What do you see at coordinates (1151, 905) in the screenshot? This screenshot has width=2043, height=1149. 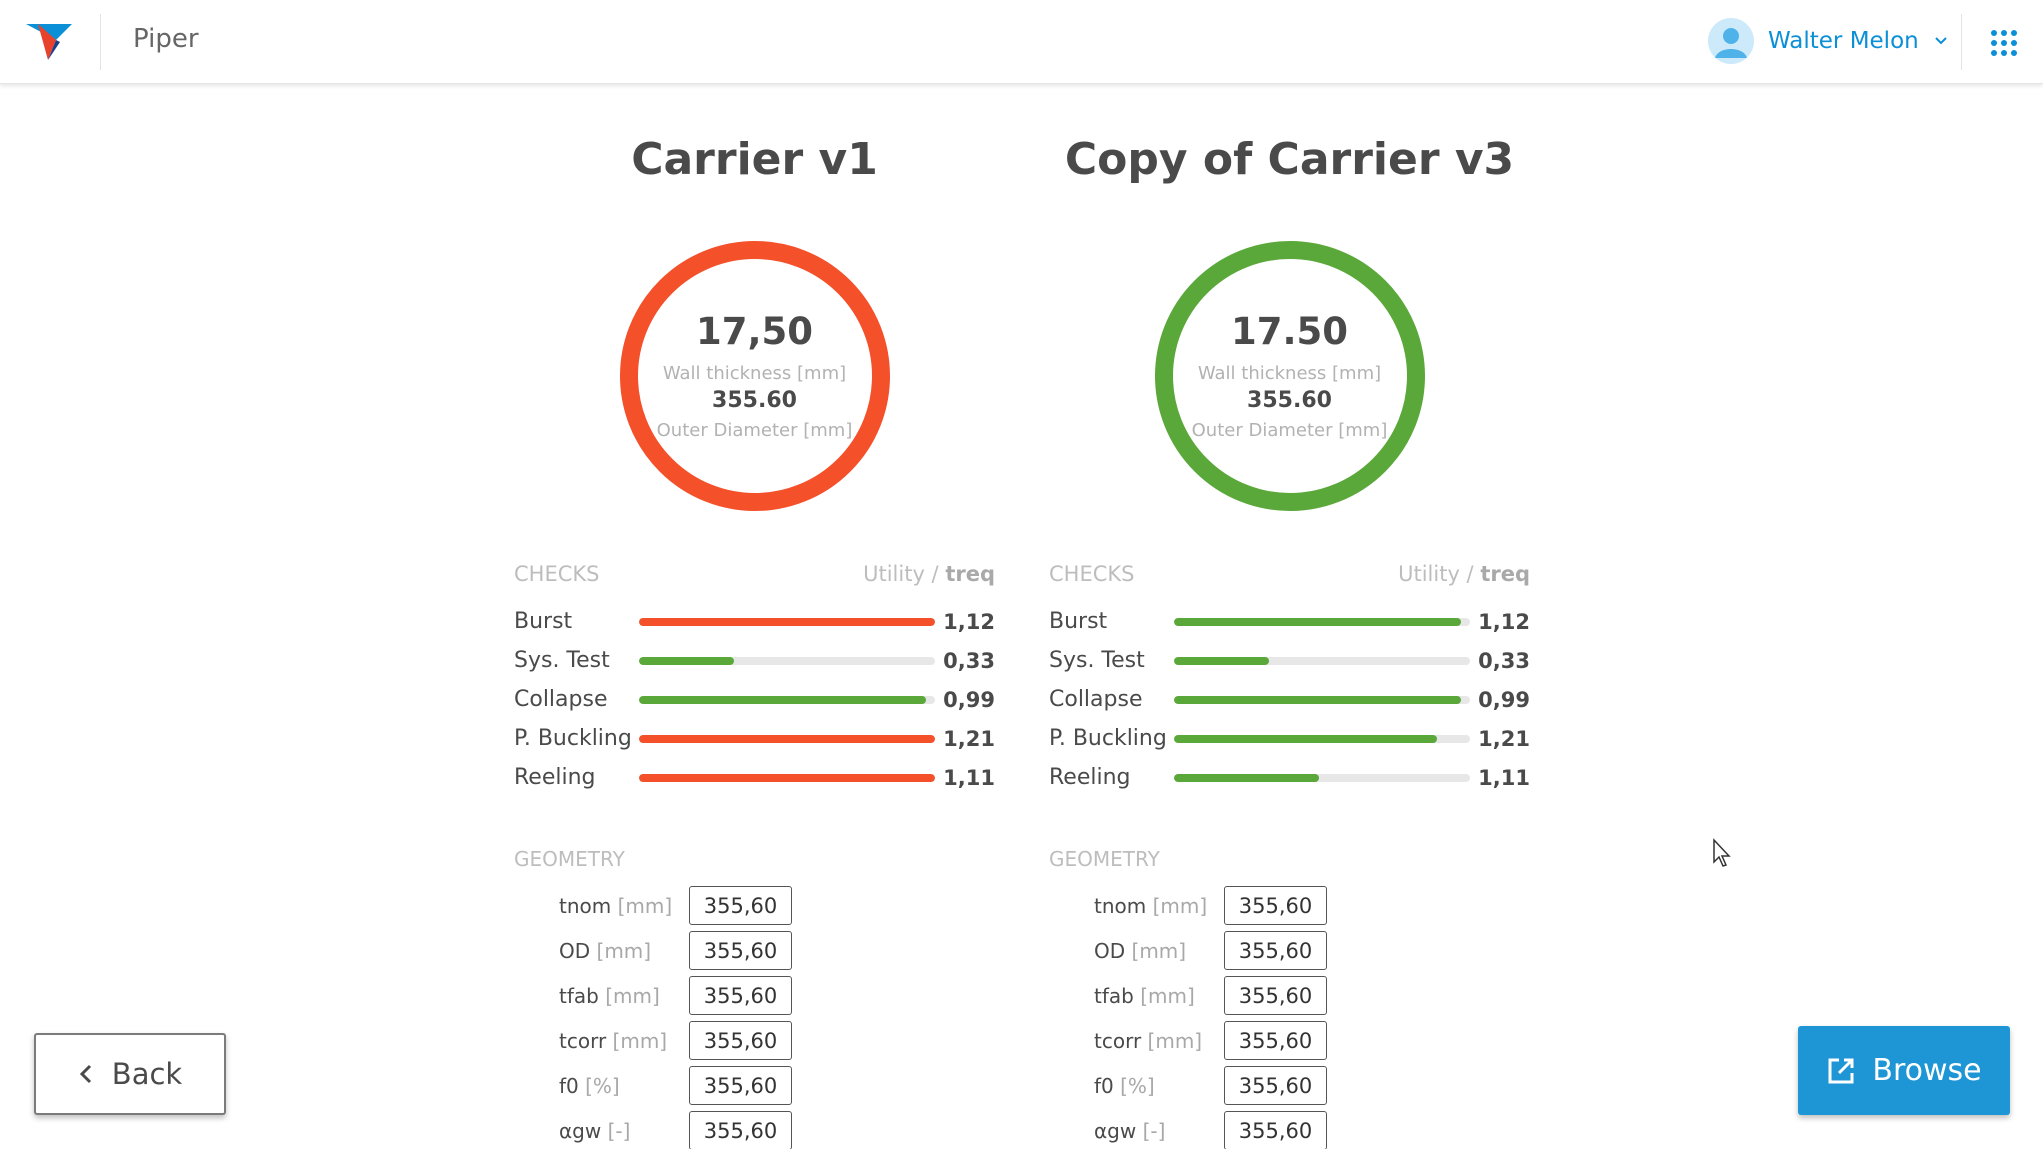 I see `geometry-label: tnom [mm]` at bounding box center [1151, 905].